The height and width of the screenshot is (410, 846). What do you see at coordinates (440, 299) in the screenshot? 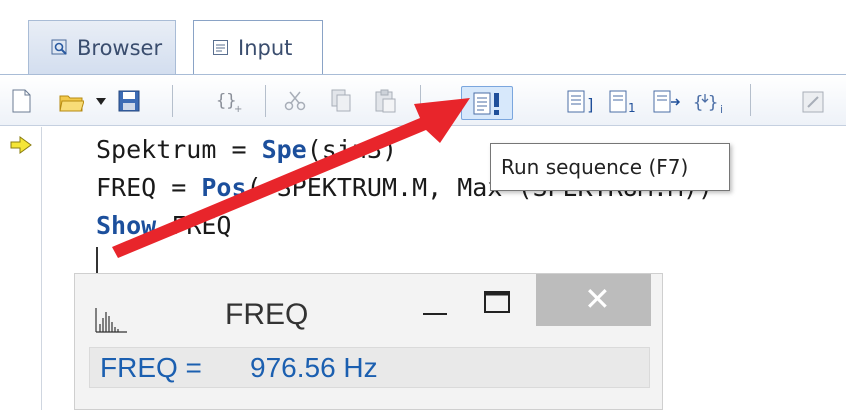
I see `minimize-button` at bounding box center [440, 299].